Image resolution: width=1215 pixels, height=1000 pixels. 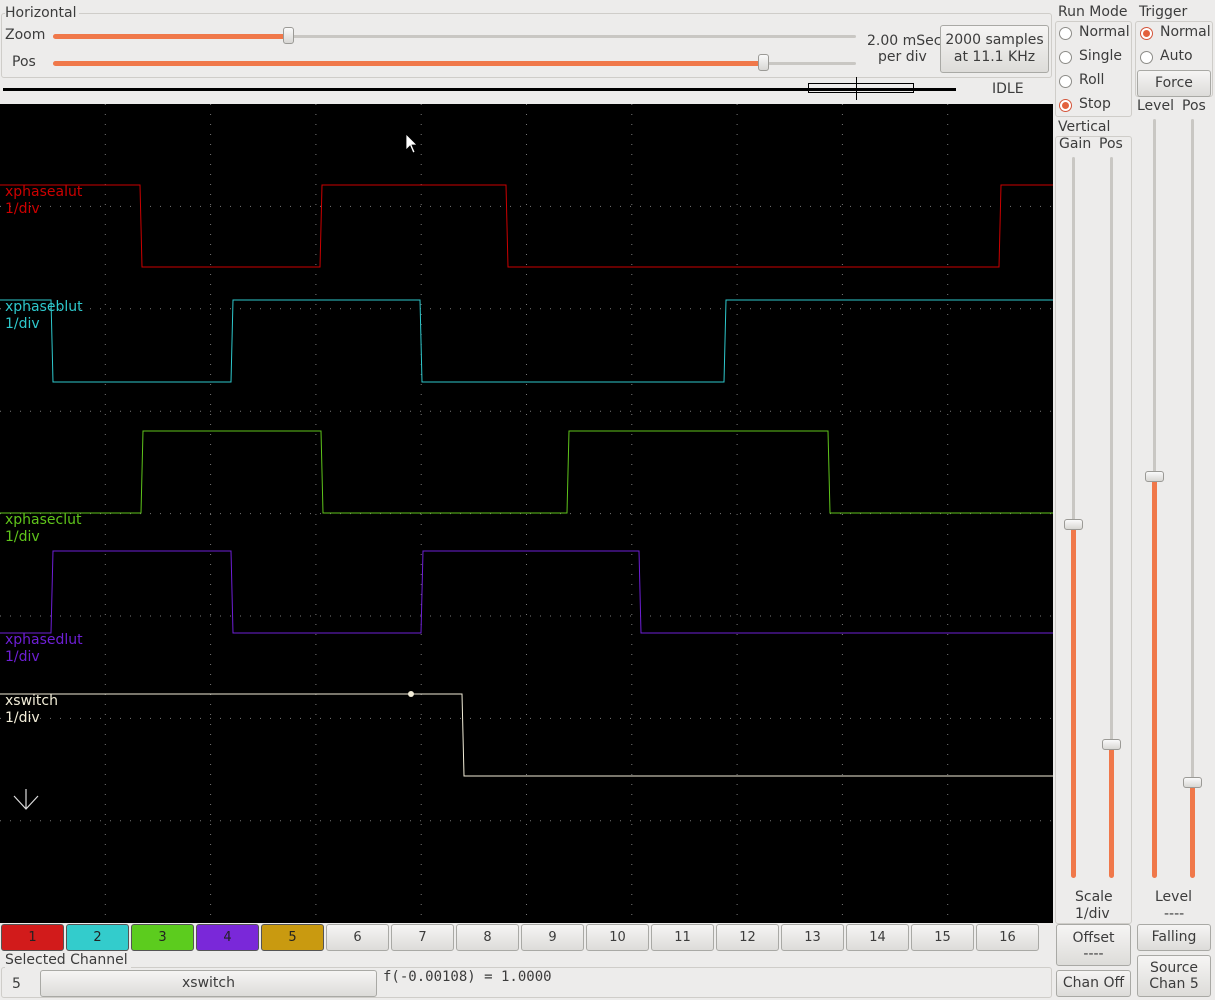 What do you see at coordinates (1085, 127) in the screenshot?
I see `vertical-title: Vertical` at bounding box center [1085, 127].